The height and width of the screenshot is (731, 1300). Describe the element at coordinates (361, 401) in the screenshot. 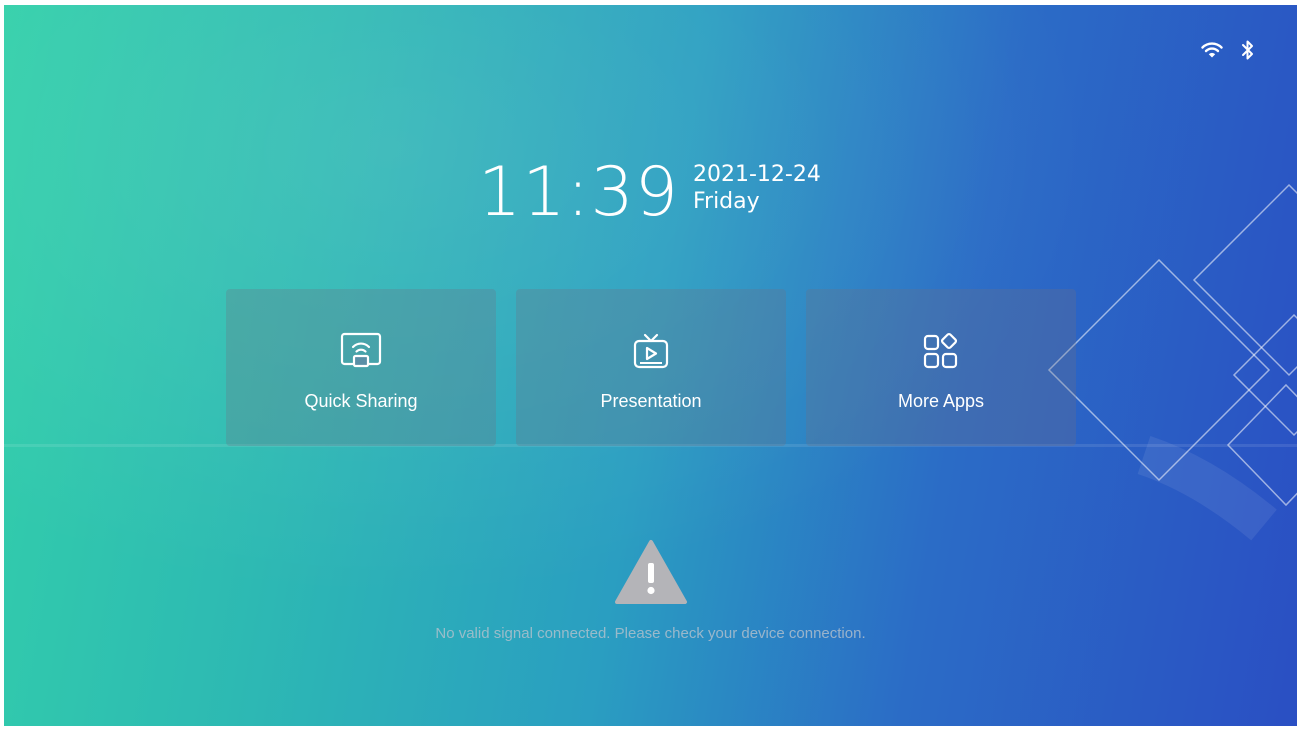

I see `quick-sharing-label: Quick Sharing` at that location.